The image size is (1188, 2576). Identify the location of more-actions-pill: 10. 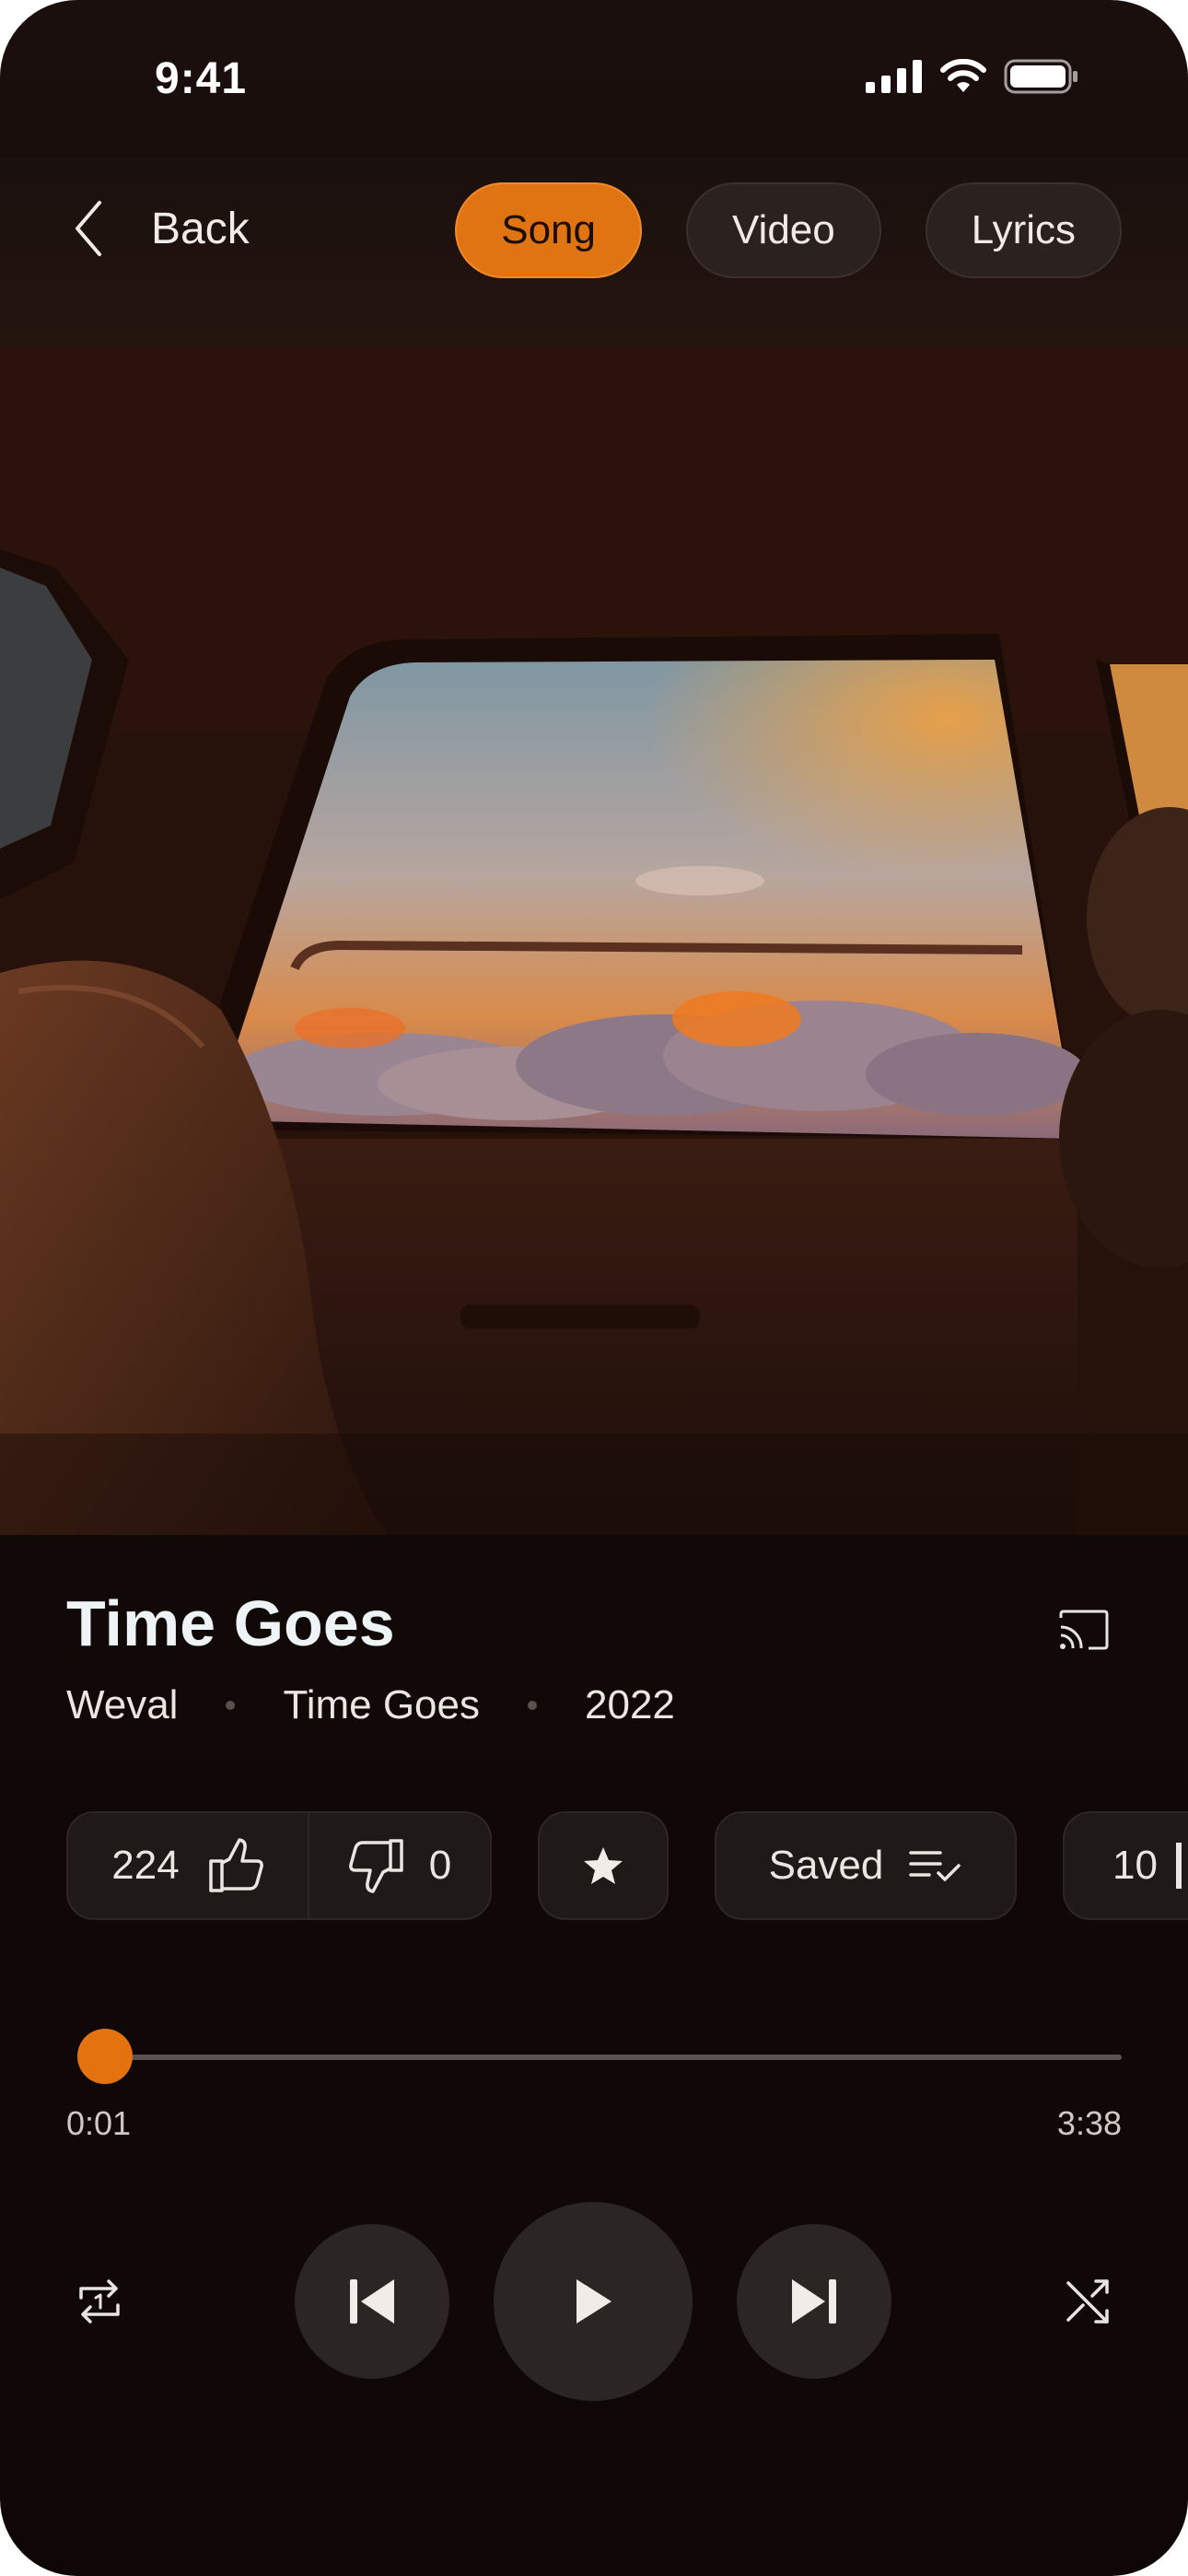
(1125, 1865).